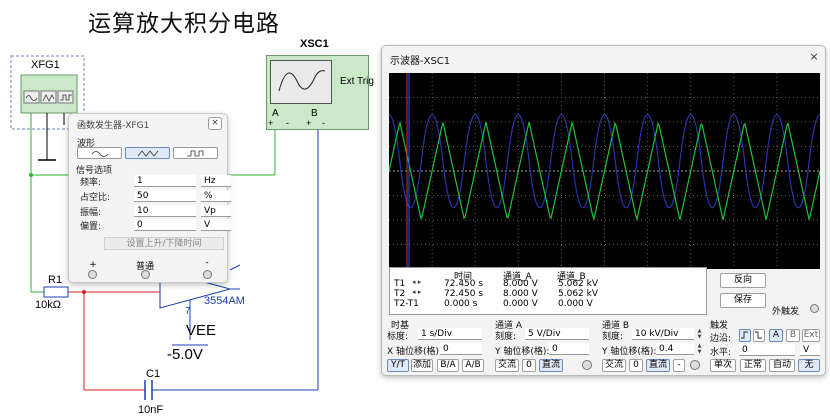 This screenshot has width=830, height=419. Describe the element at coordinates (723, 365) in the screenshot. I see `trigger-single-button: 单次` at that location.